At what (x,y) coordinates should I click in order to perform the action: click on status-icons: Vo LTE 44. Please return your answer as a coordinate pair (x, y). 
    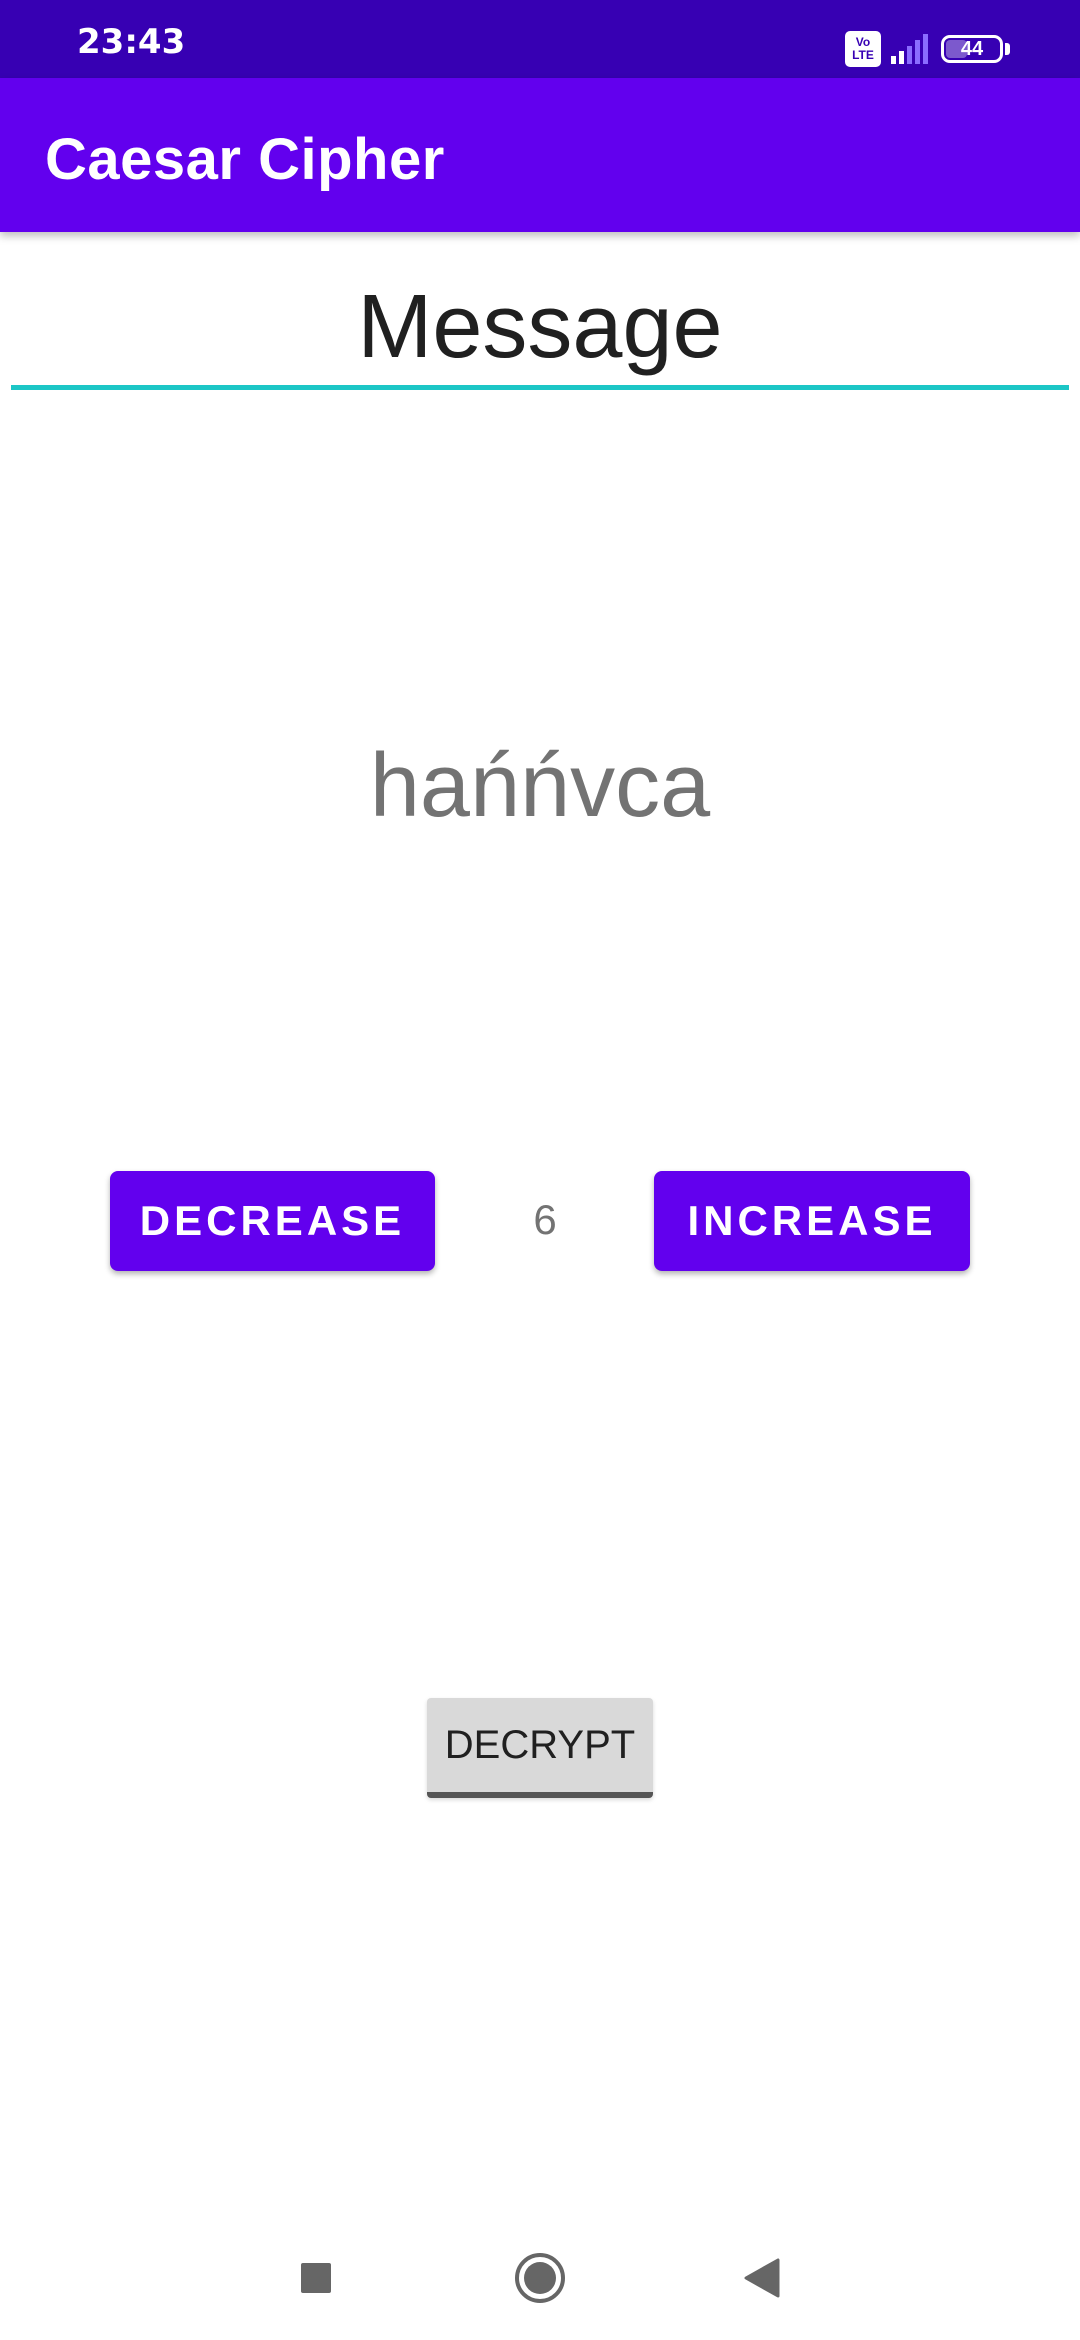
    Looking at the image, I should click on (927, 49).